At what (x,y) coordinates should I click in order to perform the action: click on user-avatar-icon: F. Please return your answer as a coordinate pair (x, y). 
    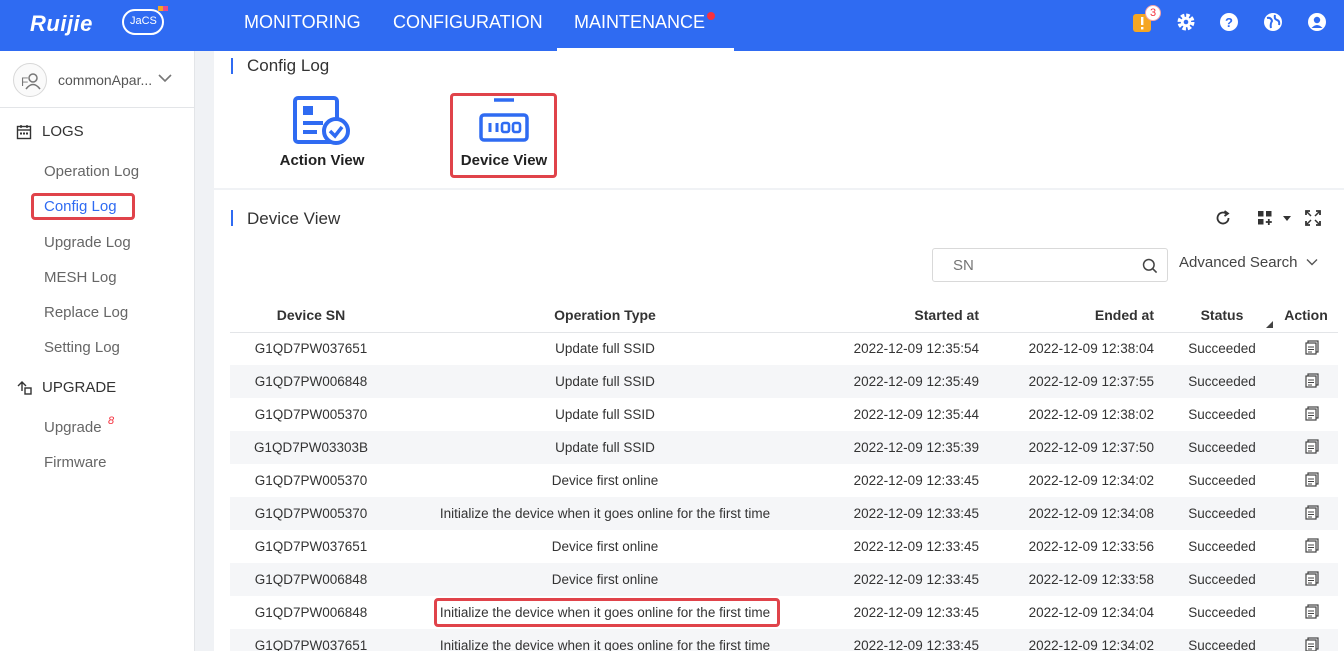
    Looking at the image, I should click on (31, 81).